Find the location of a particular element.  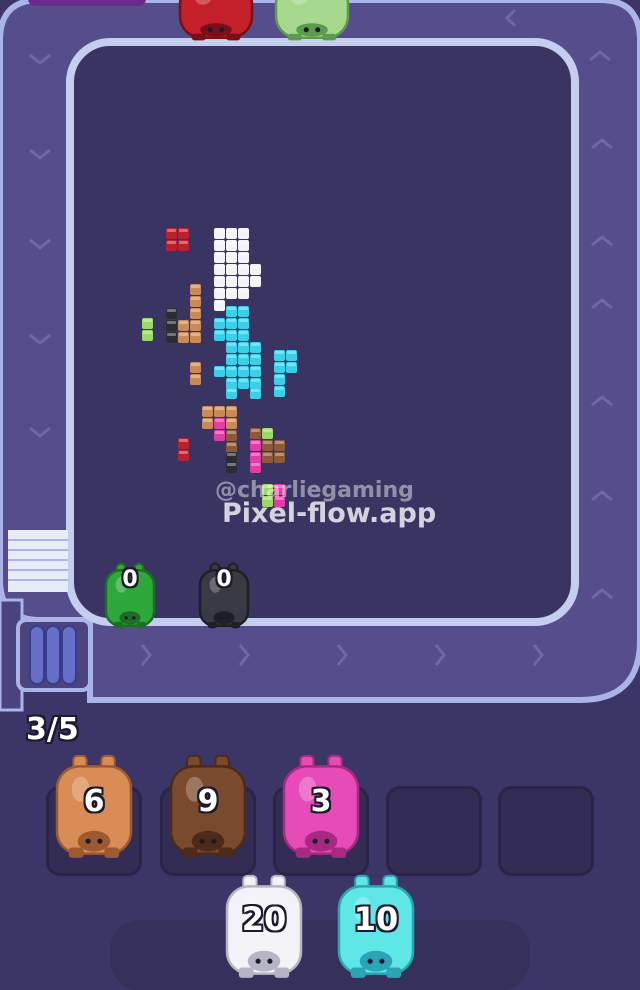

slot-pig-1-ammo: 9 is located at coordinates (208, 801).